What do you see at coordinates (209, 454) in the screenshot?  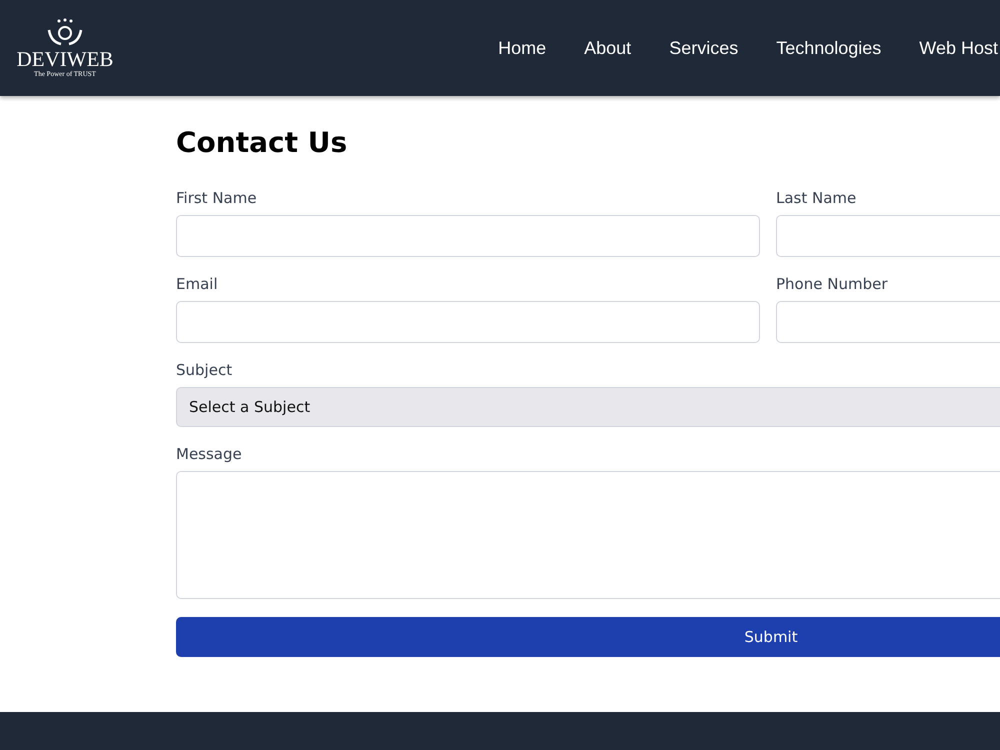 I see `field-label: Message` at bounding box center [209, 454].